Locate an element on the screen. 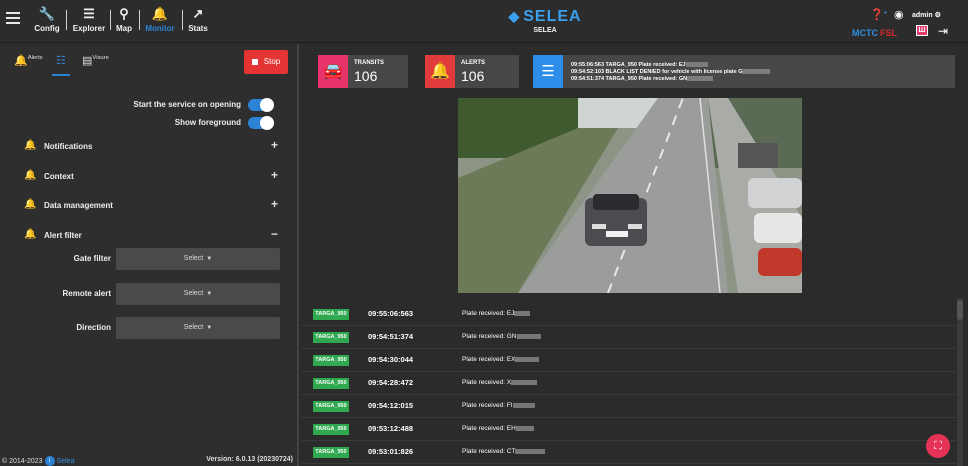  direction-select: Select ▼ is located at coordinates (198, 328).